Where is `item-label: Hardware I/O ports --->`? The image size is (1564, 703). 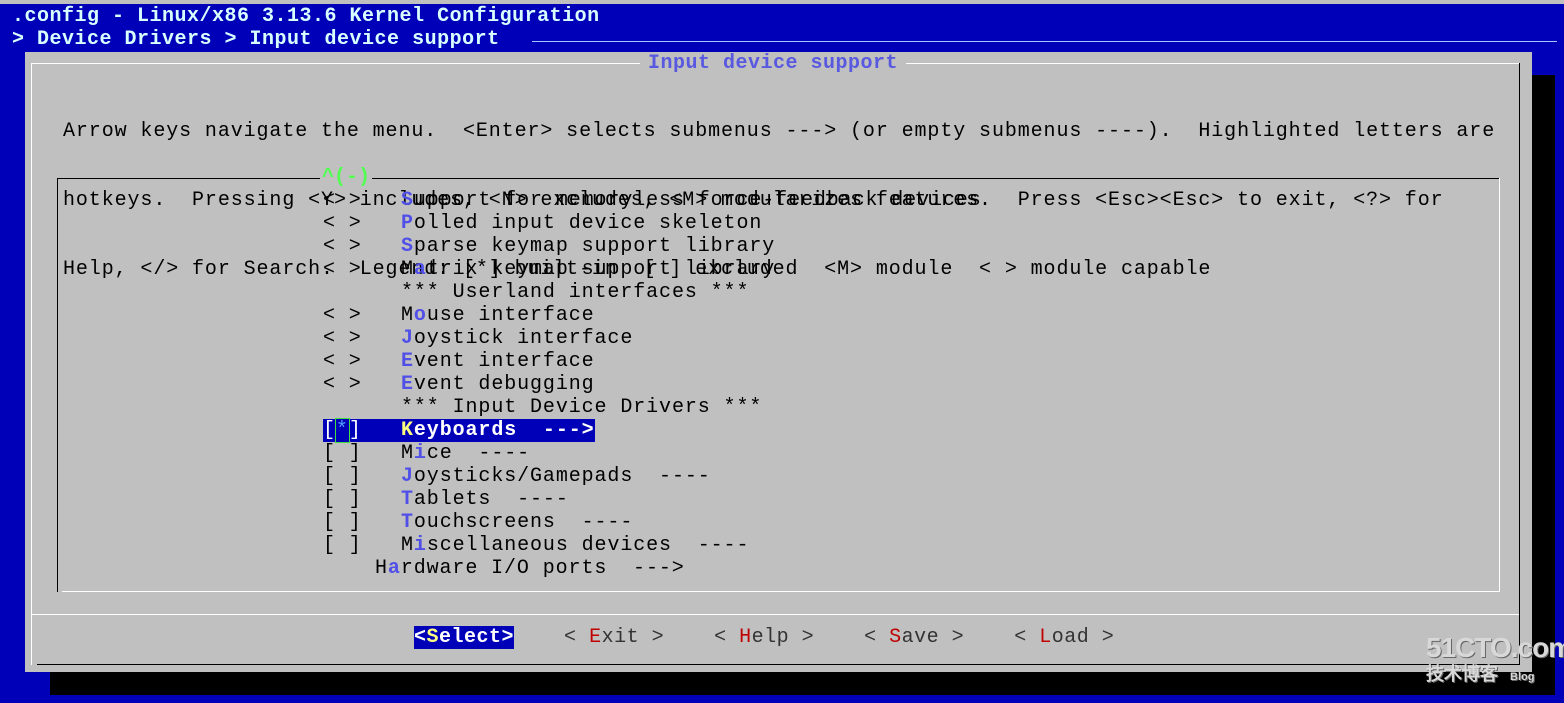 item-label: Hardware I/O ports ---> is located at coordinates (530, 568).